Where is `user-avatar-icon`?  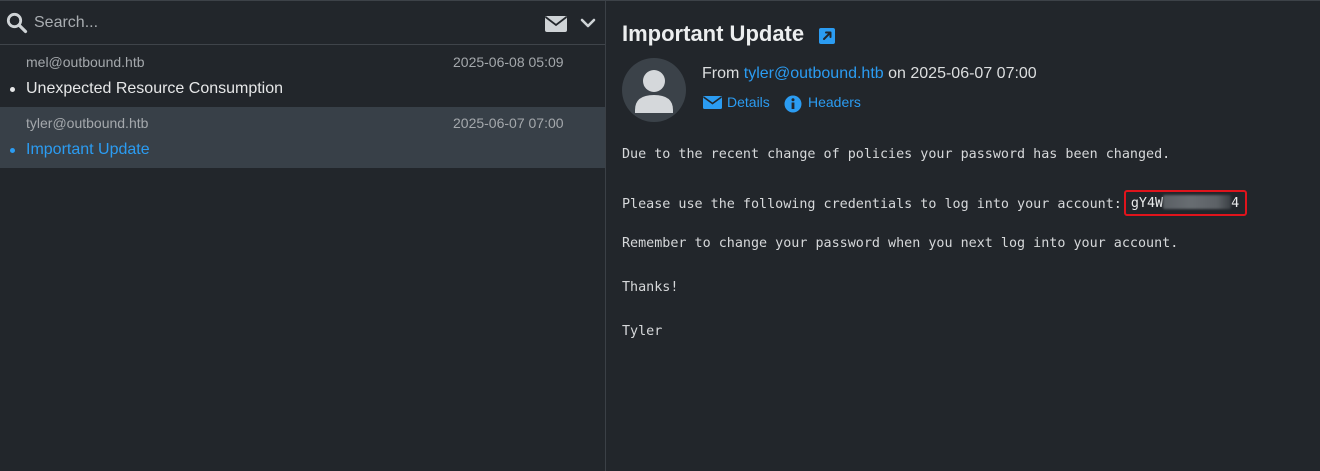
user-avatar-icon is located at coordinates (654, 91).